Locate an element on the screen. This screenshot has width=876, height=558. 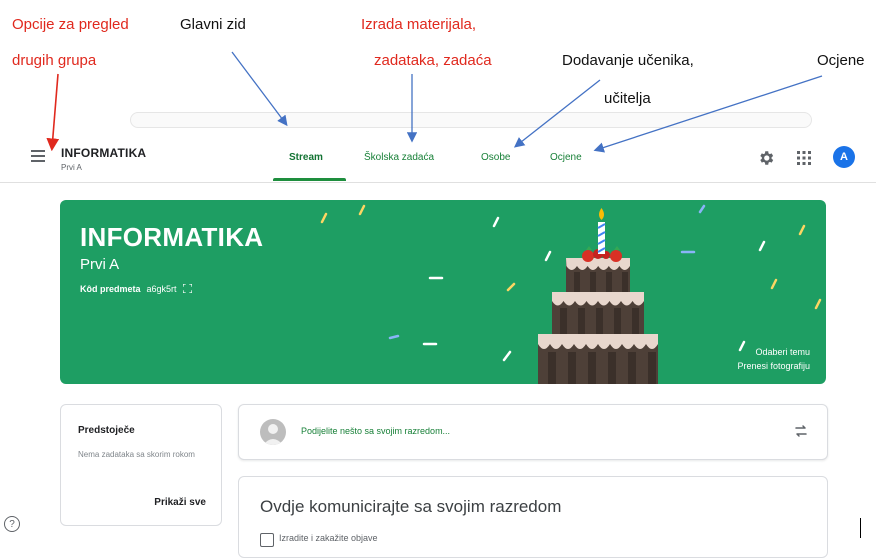
upload-photo-link: Prenesi fotografiju is located at coordinates (773, 366).